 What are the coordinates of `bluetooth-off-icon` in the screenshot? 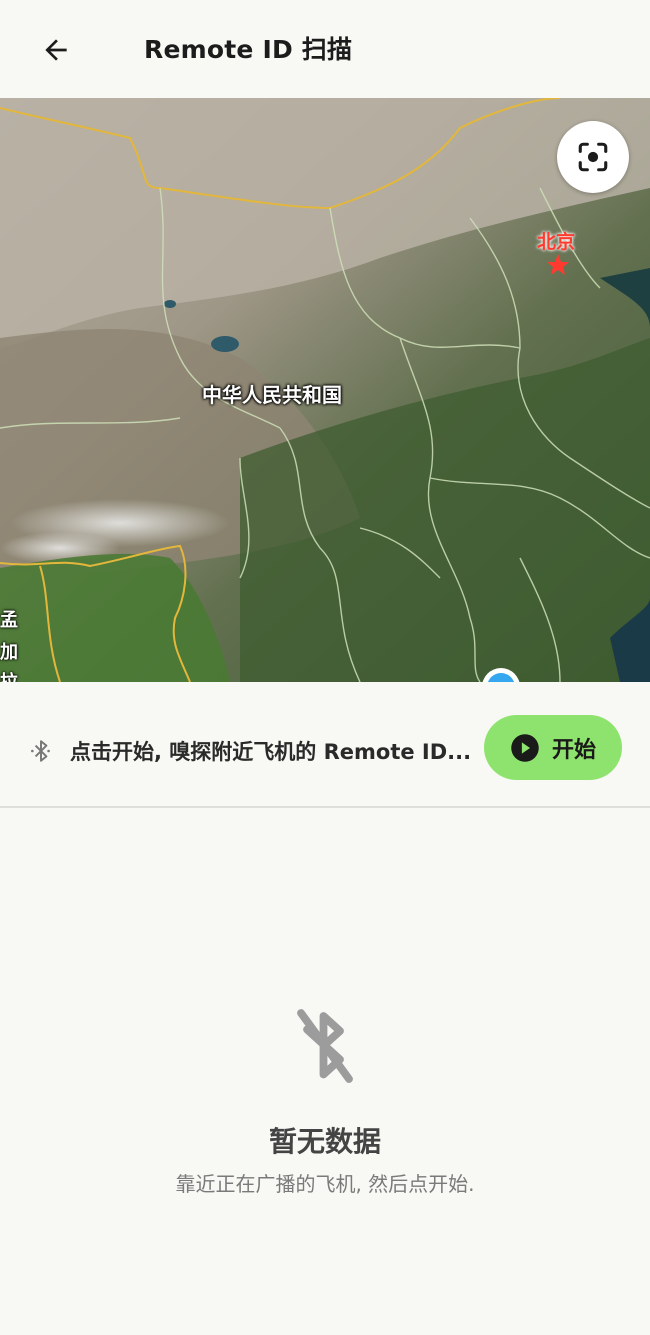 It's located at (325, 1046).